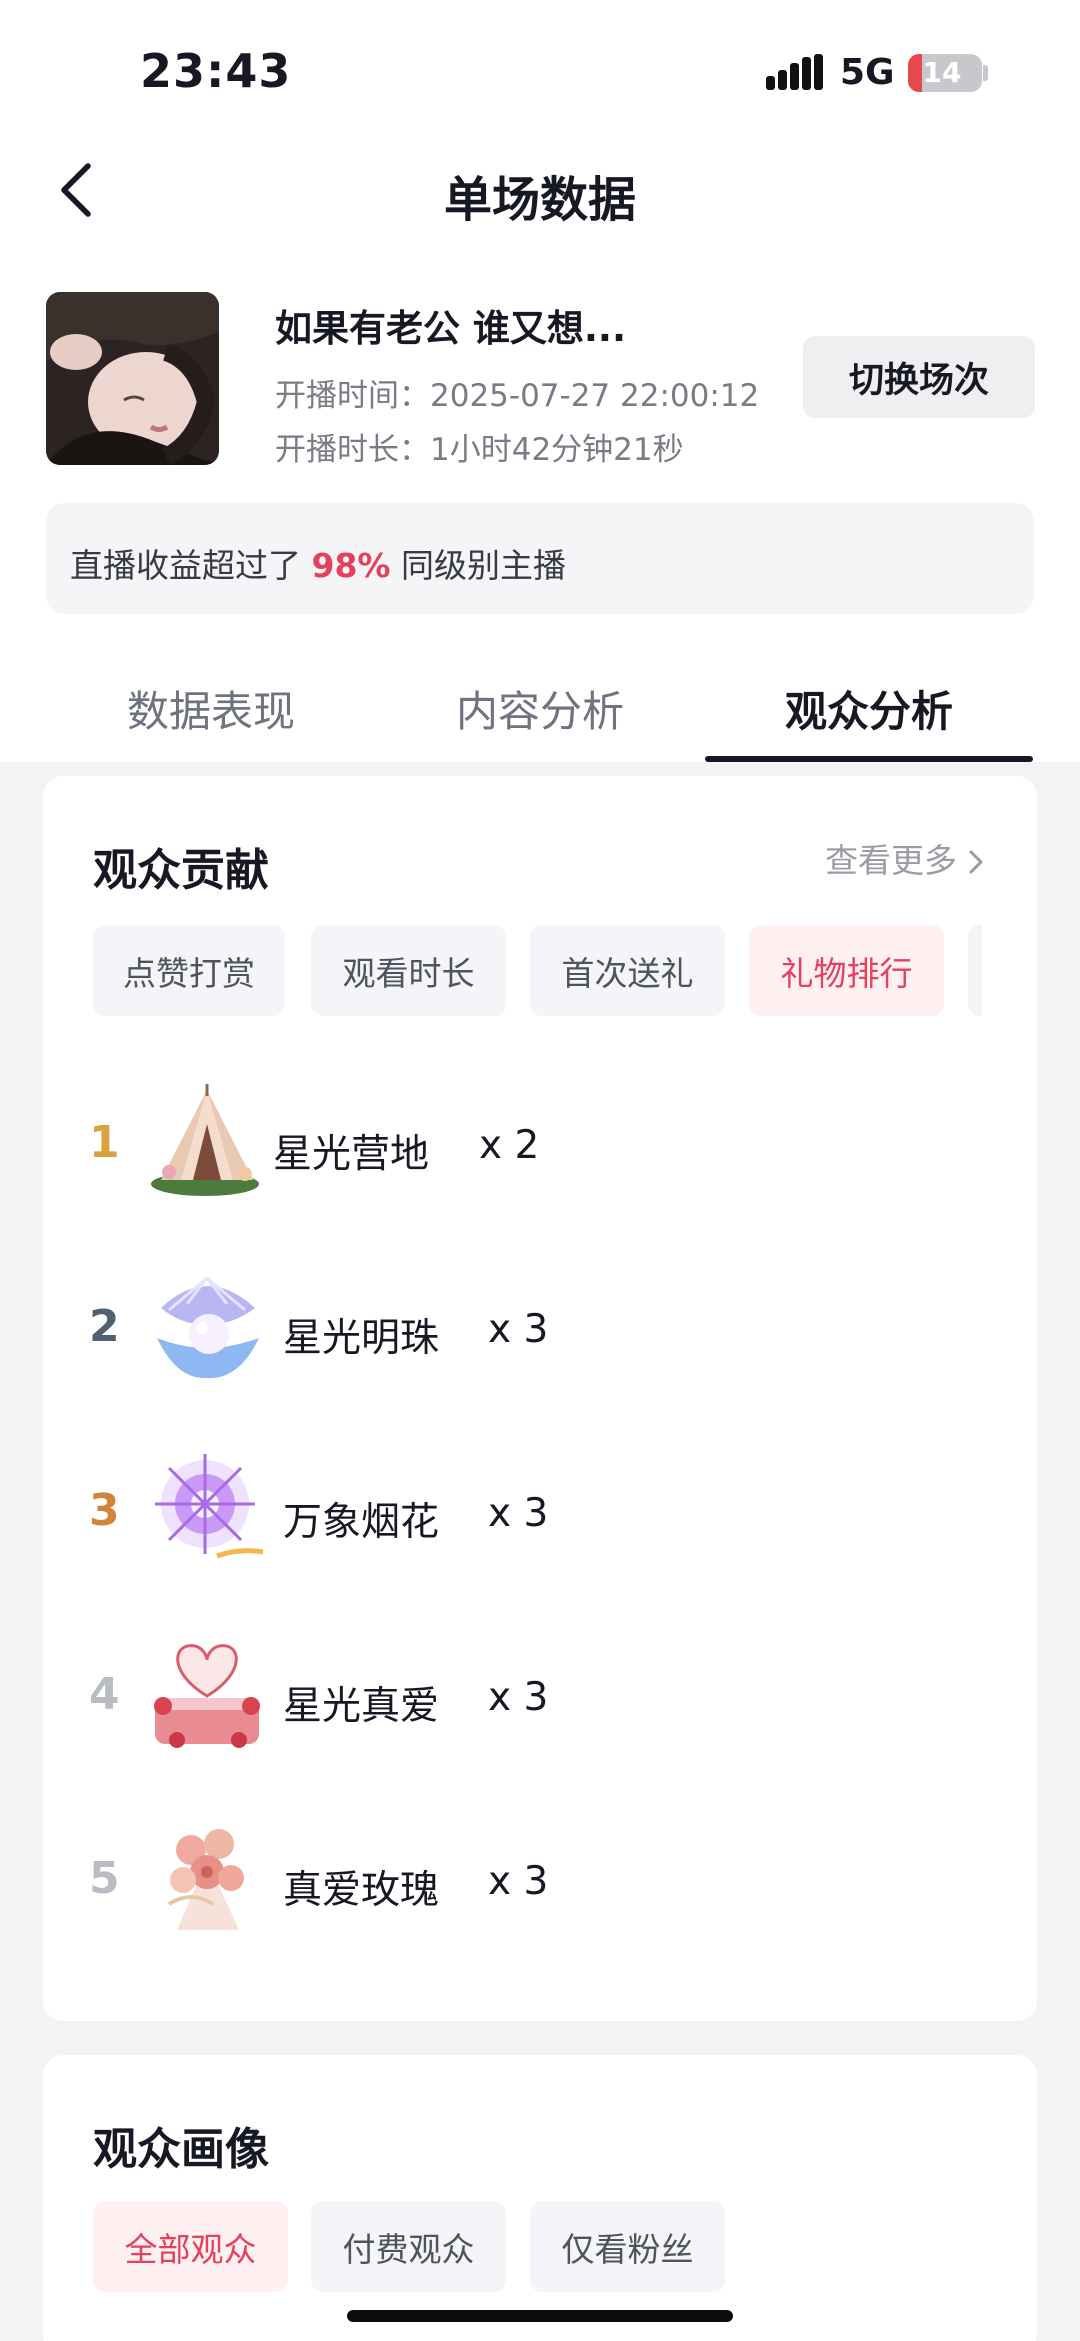 This screenshot has height=2341, width=1080. Describe the element at coordinates (352, 450) in the screenshot. I see `duration-label: 开播时长：` at that location.